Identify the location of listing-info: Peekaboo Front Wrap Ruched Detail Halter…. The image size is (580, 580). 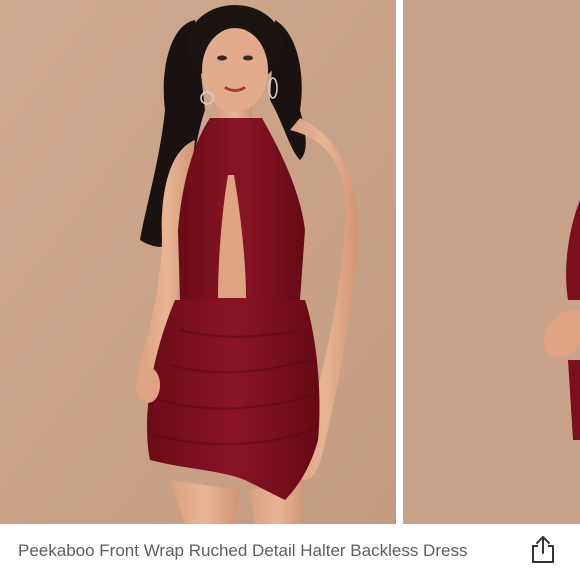
(290, 552).